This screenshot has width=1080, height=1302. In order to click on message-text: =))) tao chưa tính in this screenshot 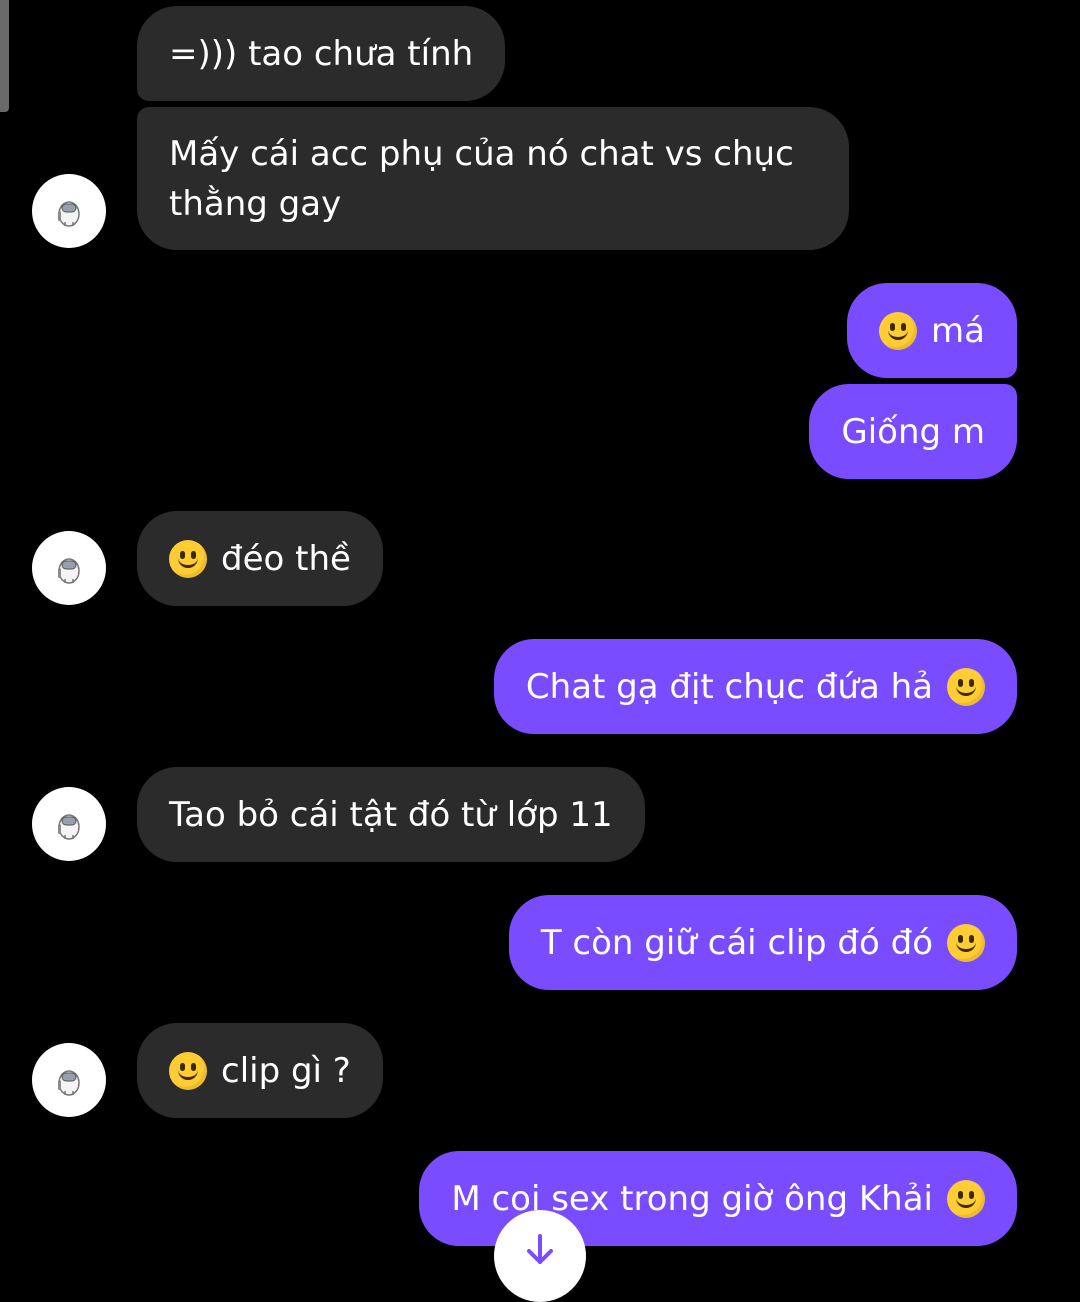, I will do `click(321, 53)`.